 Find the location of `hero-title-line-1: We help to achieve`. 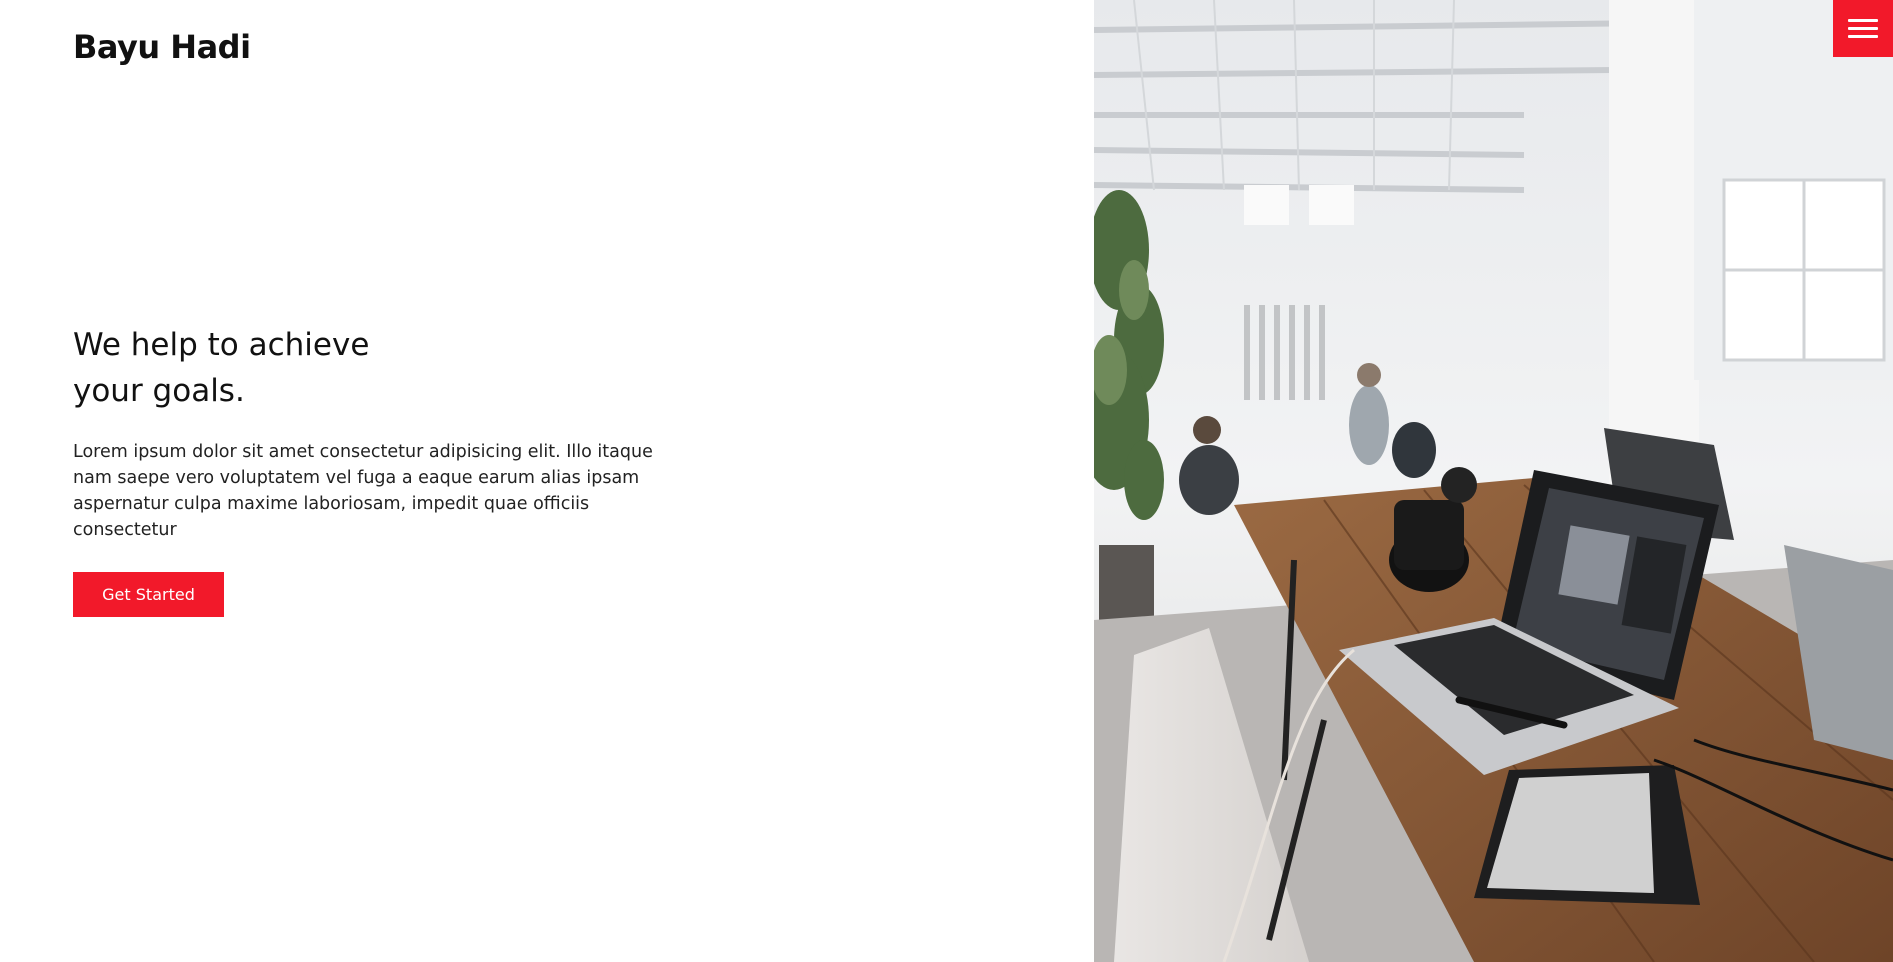

hero-title-line-1: We help to achieve is located at coordinates (221, 345).